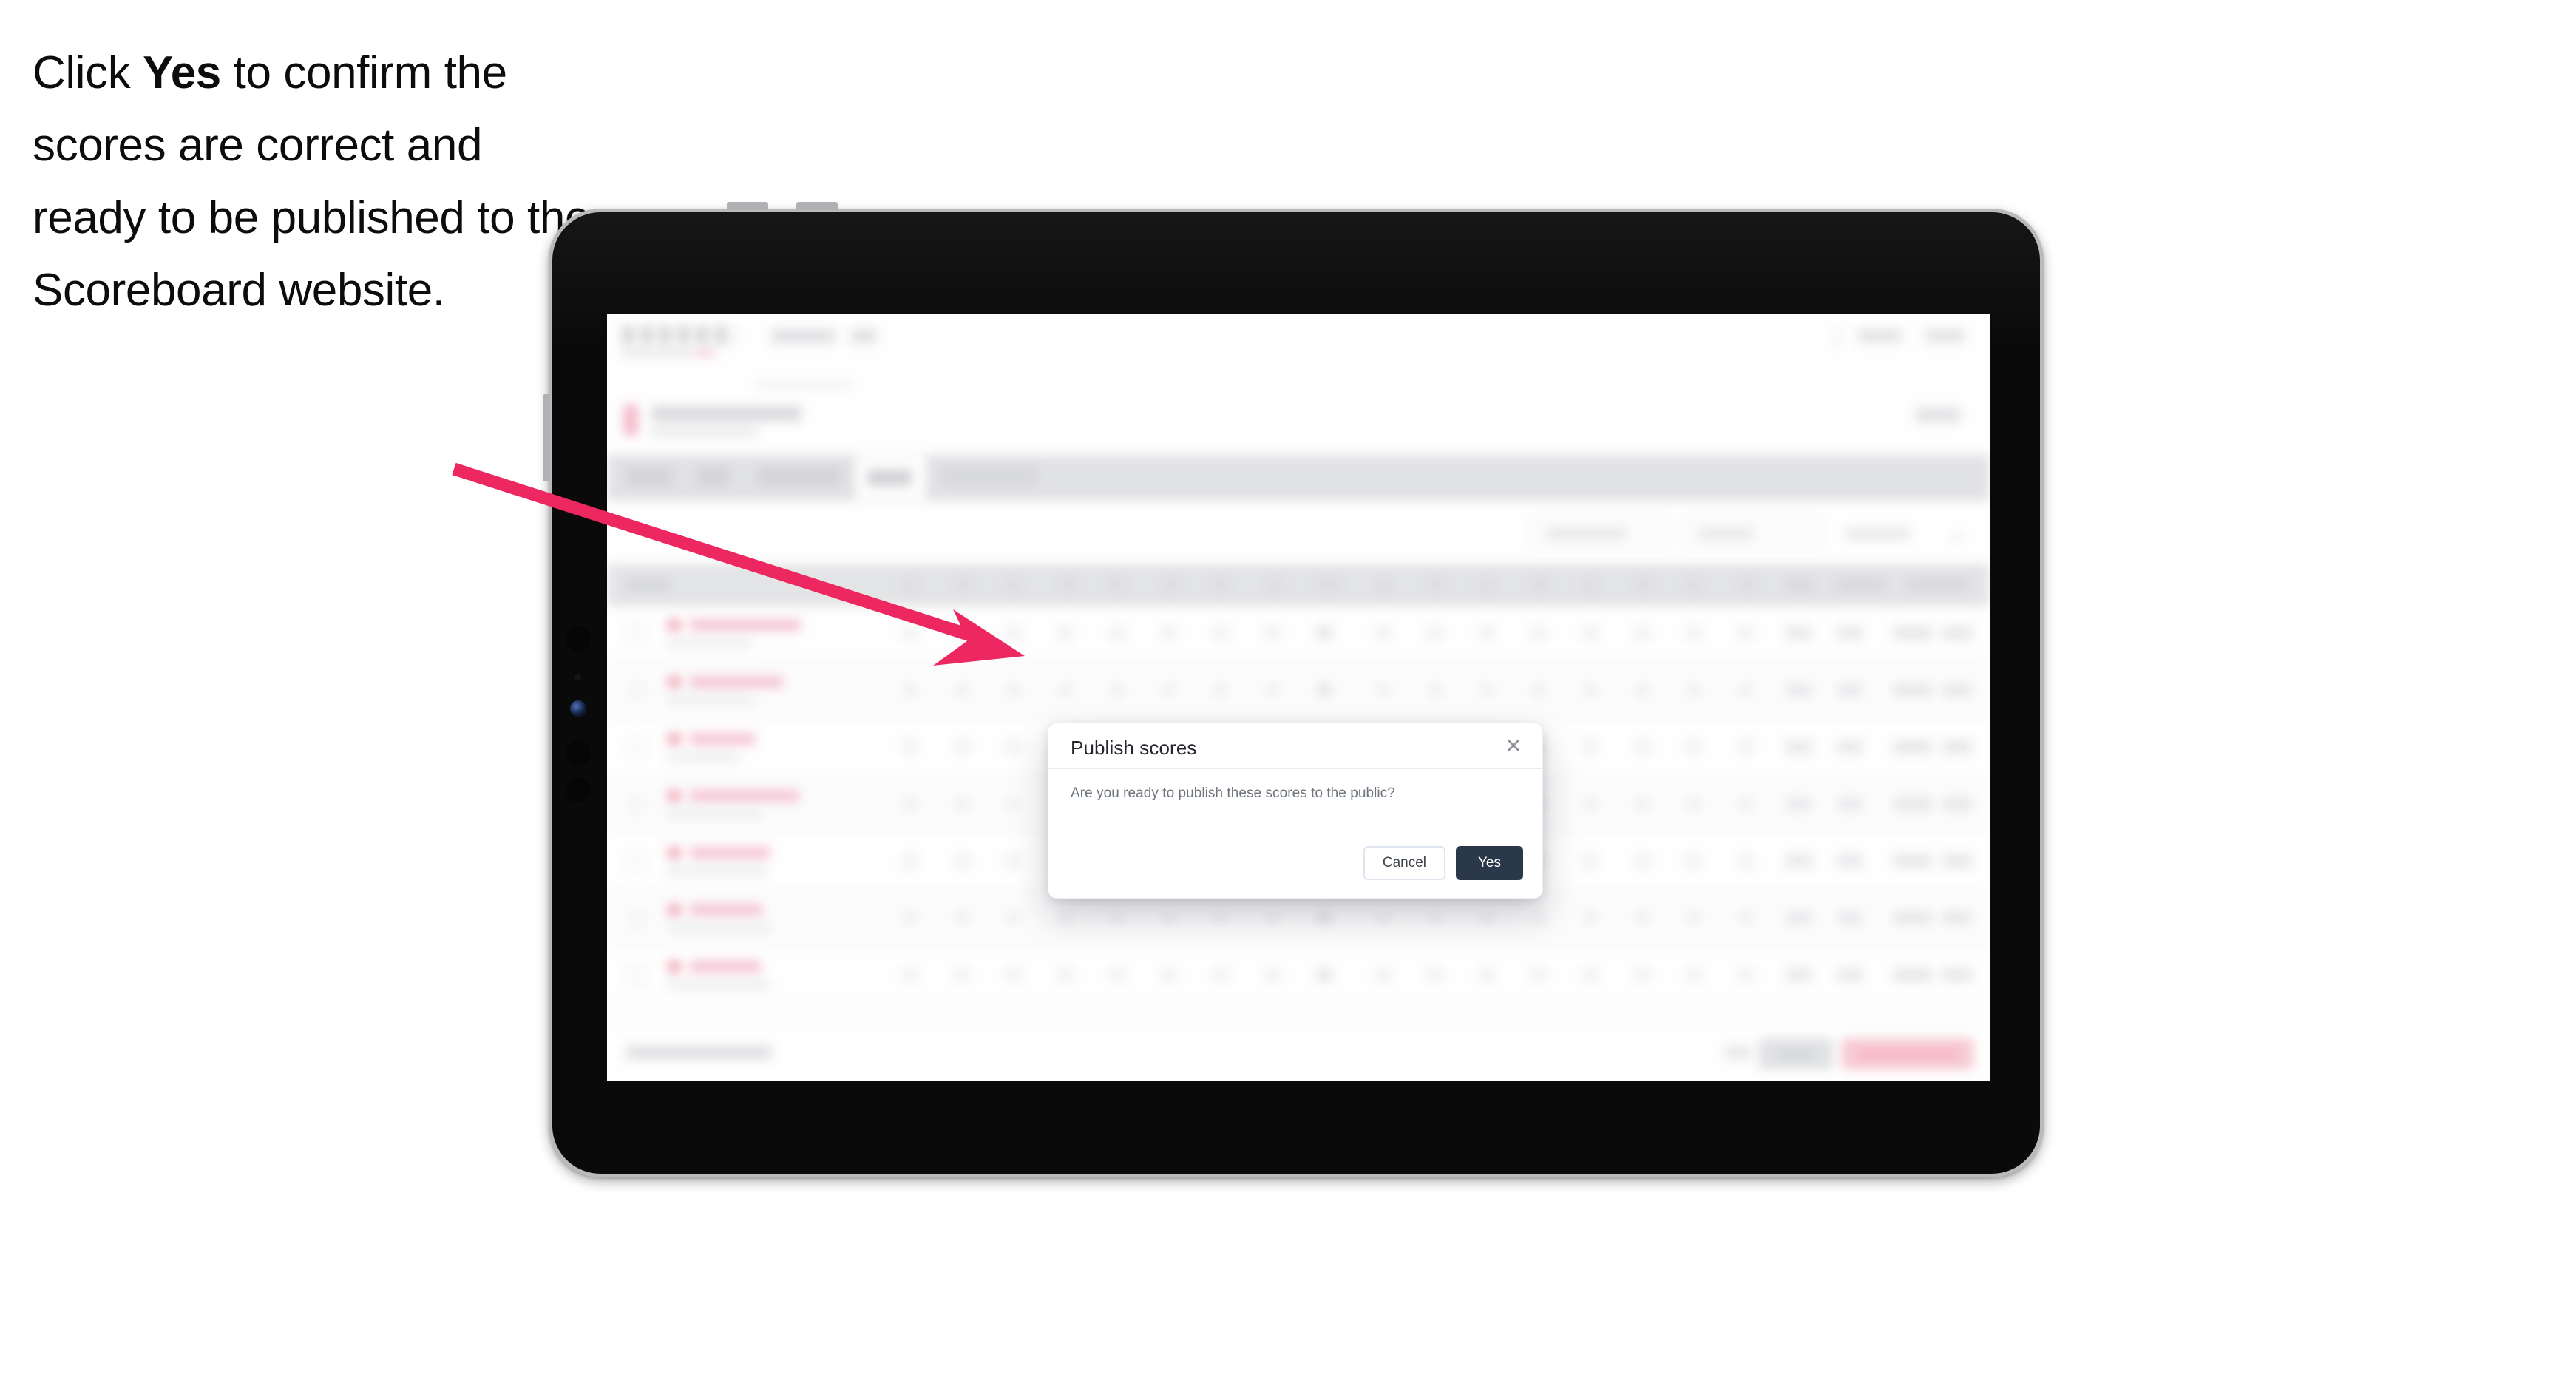  Describe the element at coordinates (747, 206) in the screenshot. I see `volume-up-button` at that location.